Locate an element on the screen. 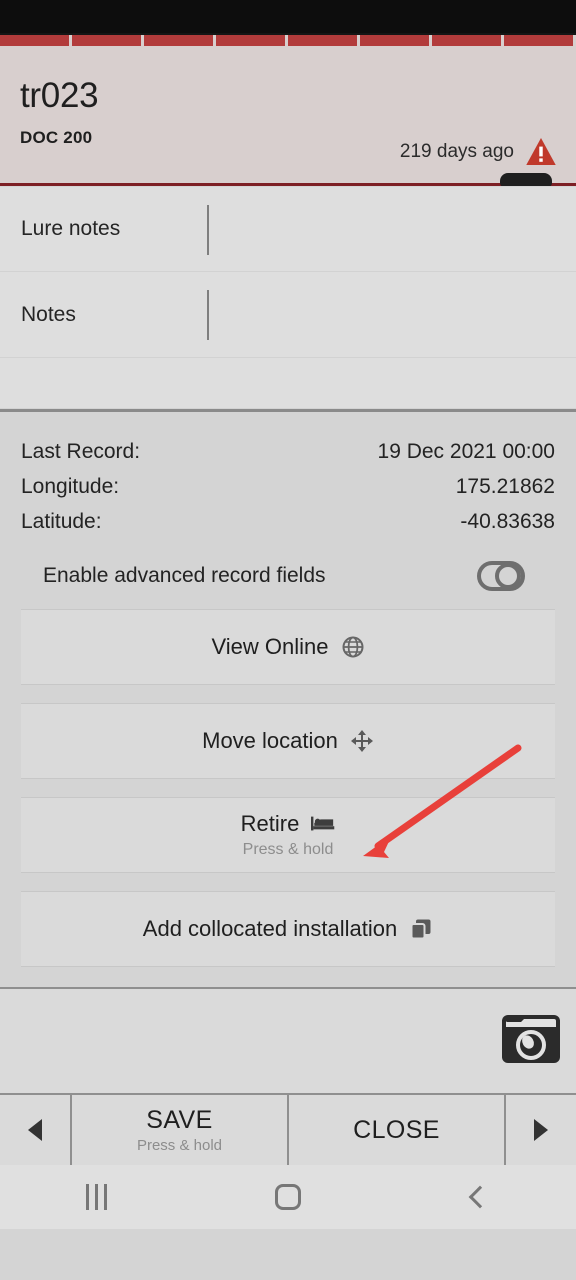 The width and height of the screenshot is (576, 1280). bed-icon is located at coordinates (323, 823).